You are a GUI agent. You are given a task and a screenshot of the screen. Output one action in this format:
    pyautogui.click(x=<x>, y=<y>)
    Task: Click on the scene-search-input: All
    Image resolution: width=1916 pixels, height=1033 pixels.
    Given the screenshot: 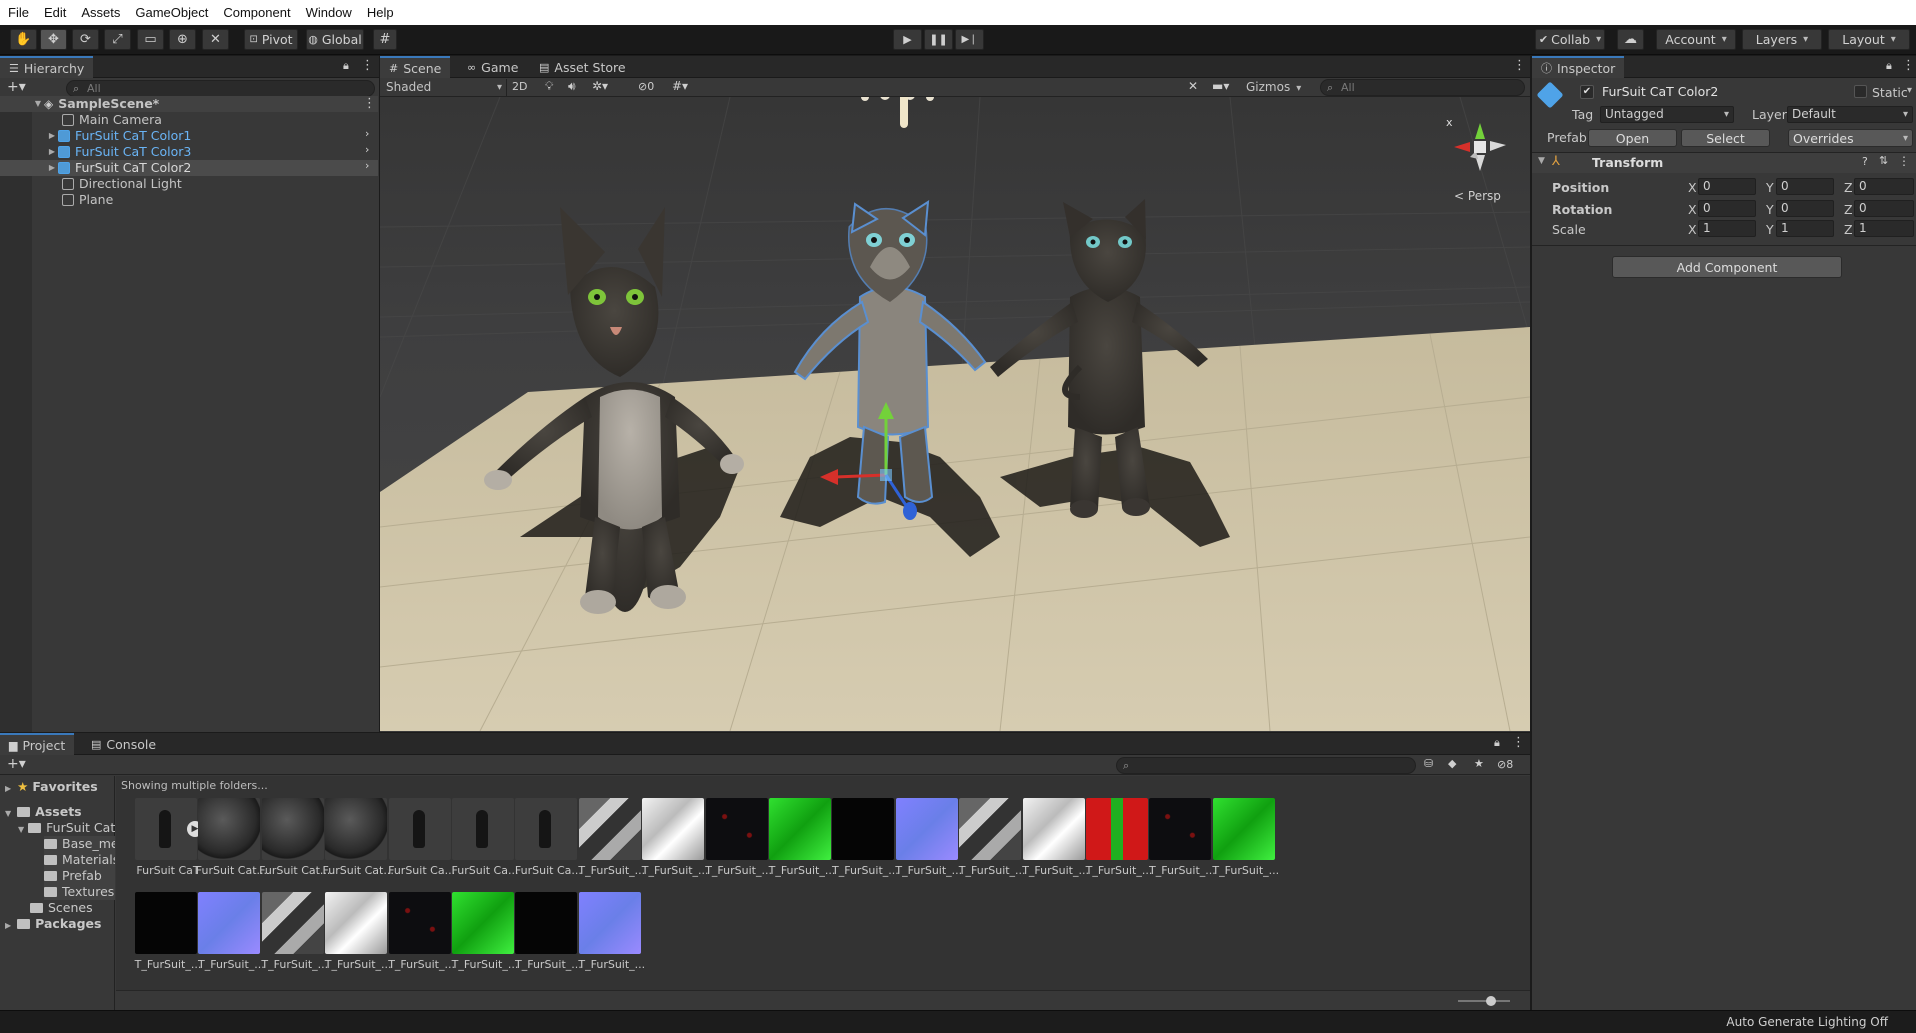 What is the action you would take?
    pyautogui.click(x=1422, y=87)
    